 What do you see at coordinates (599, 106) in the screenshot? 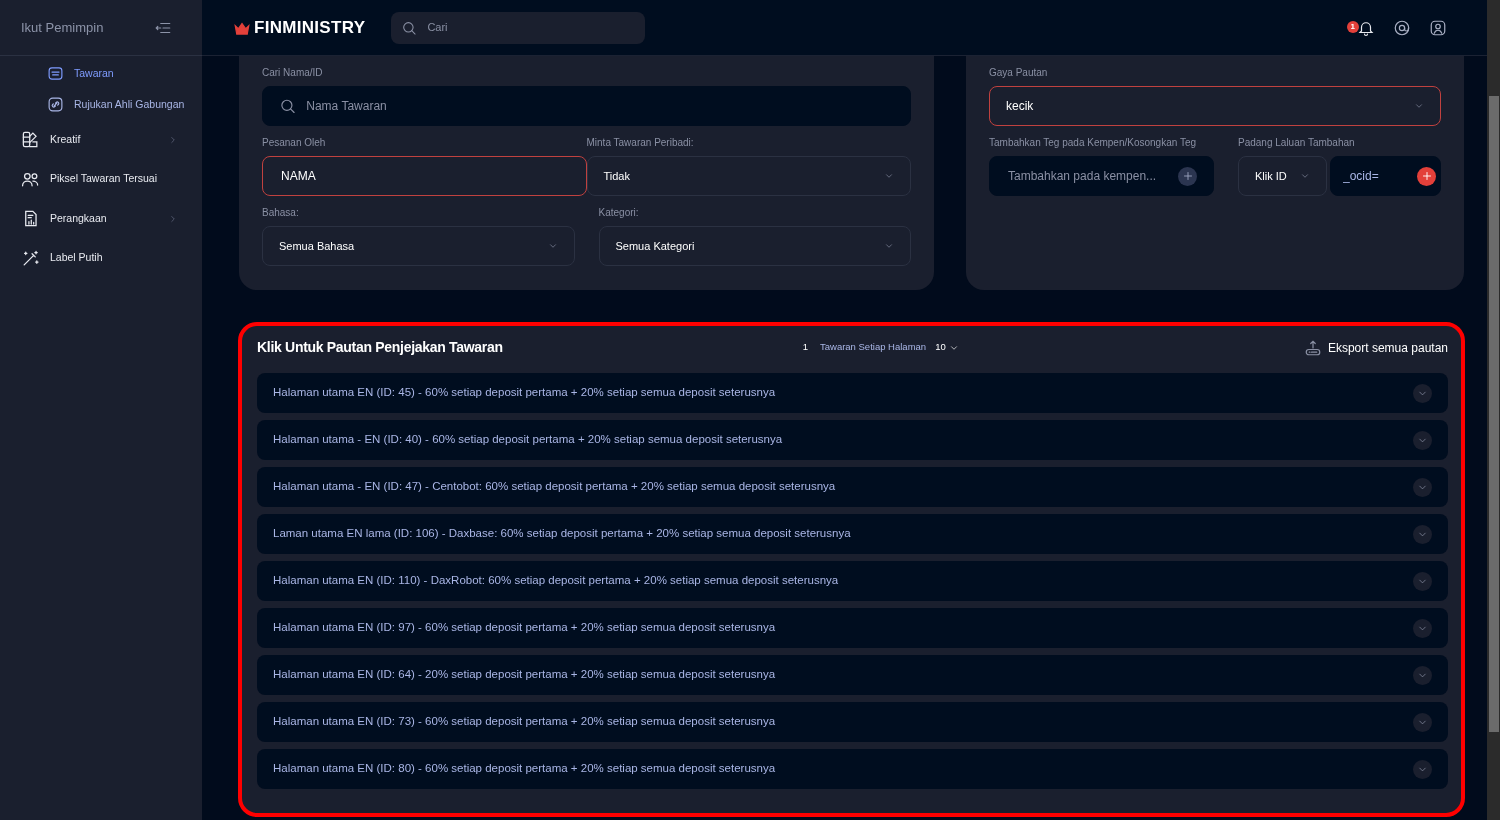
I see `search-input: Nama Tawaran` at bounding box center [599, 106].